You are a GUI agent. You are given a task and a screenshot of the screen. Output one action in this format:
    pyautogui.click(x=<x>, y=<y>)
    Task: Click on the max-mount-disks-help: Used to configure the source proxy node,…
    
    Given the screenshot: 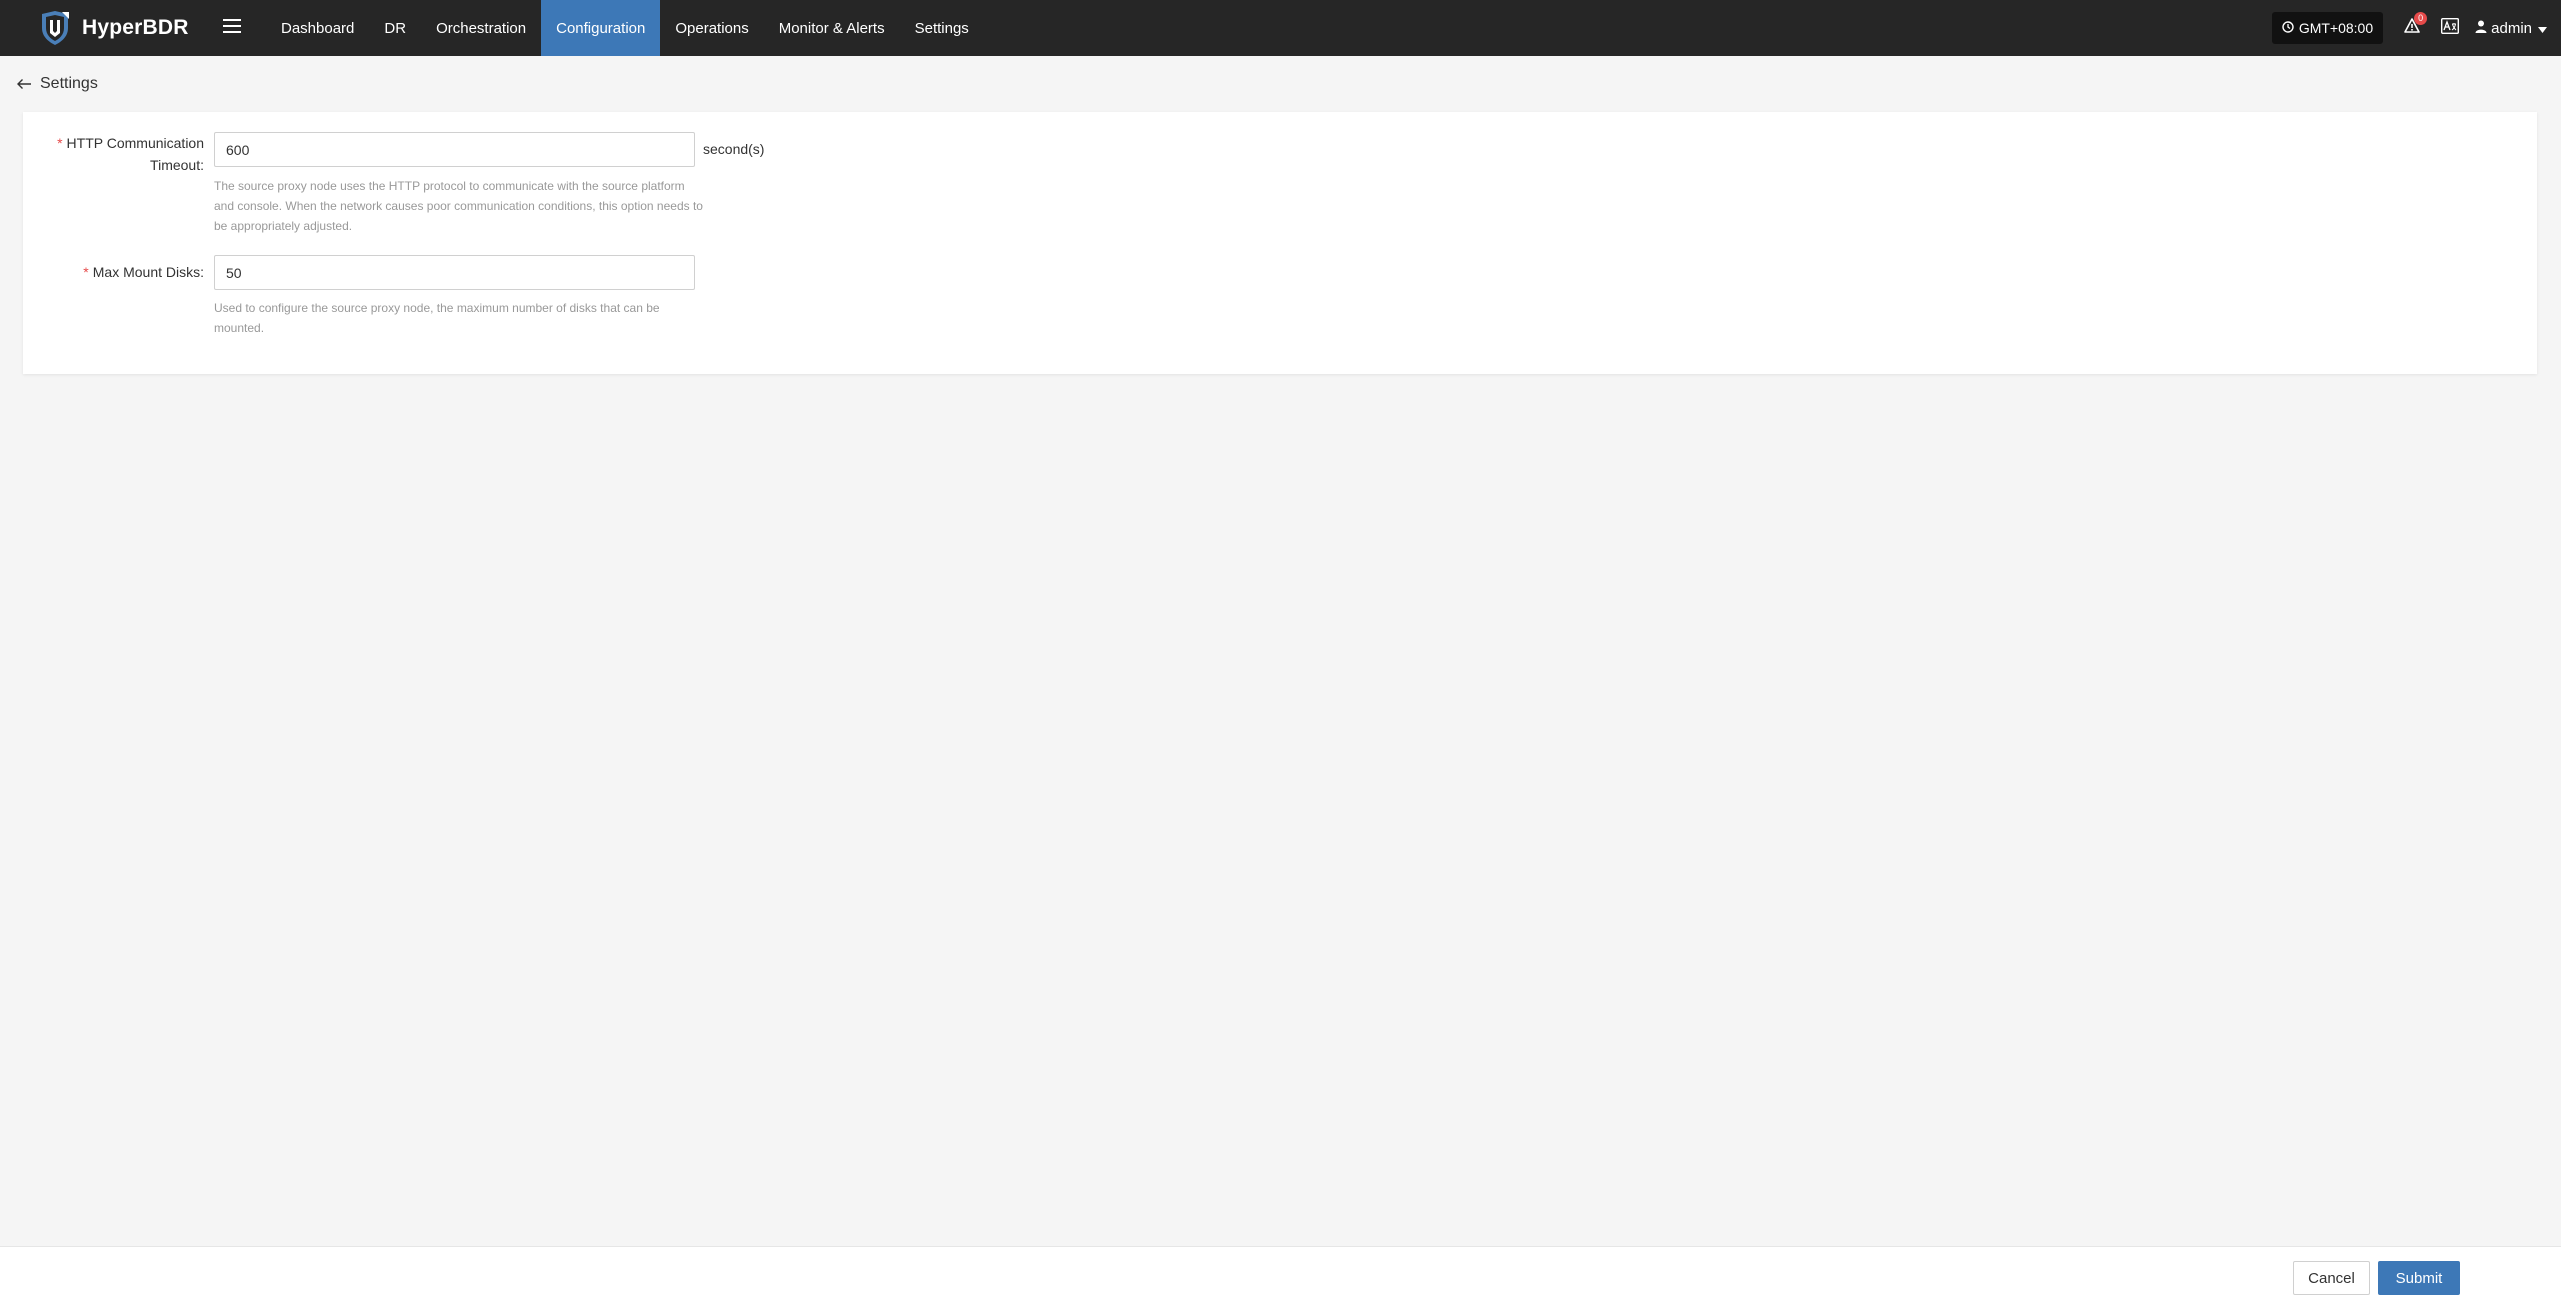 What is the action you would take?
    pyautogui.click(x=437, y=318)
    